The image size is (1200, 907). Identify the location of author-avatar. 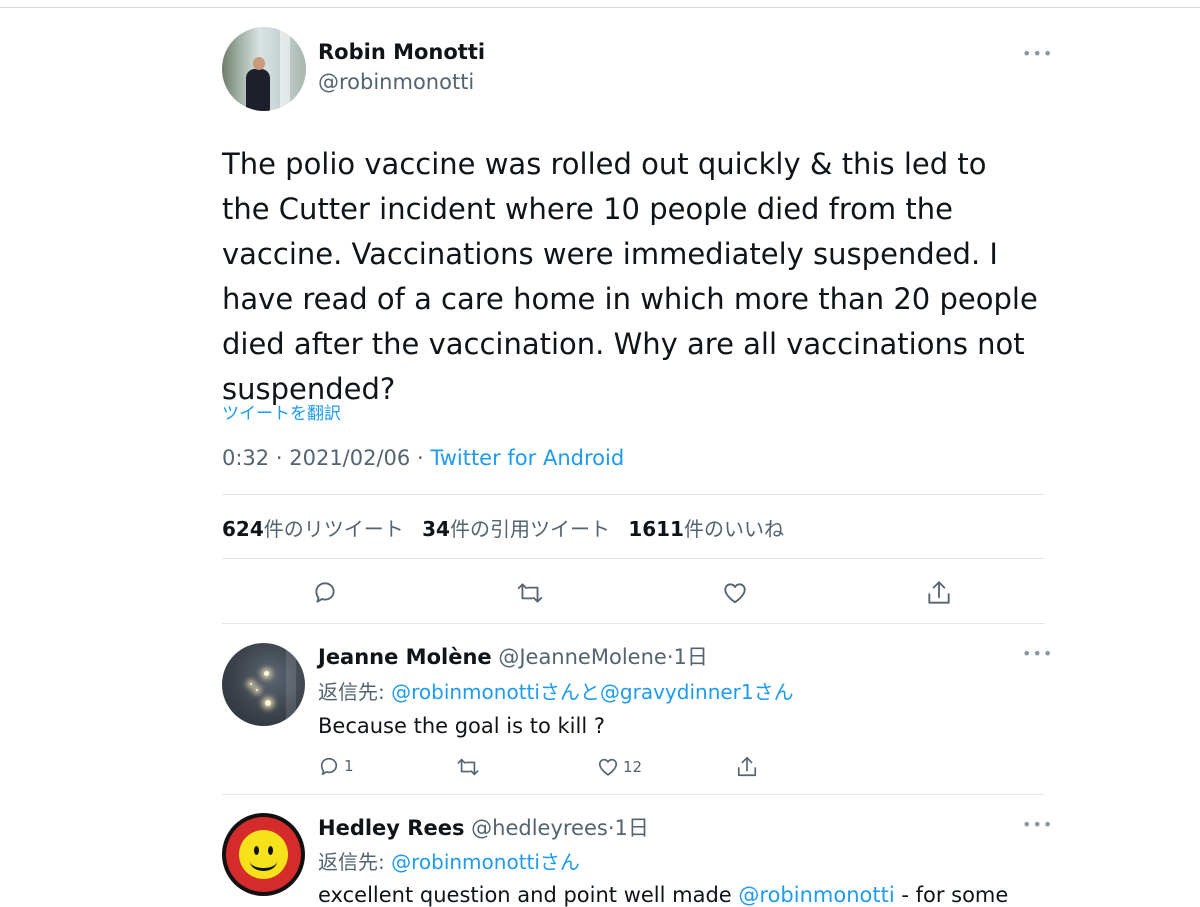
(264, 69).